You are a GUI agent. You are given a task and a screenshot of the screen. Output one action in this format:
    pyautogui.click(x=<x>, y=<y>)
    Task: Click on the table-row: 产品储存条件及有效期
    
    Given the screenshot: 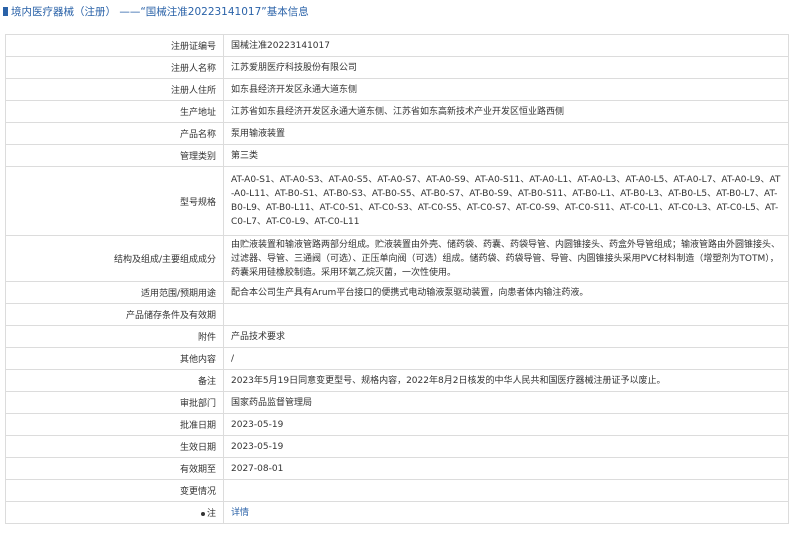 What is the action you would take?
    pyautogui.click(x=397, y=314)
    